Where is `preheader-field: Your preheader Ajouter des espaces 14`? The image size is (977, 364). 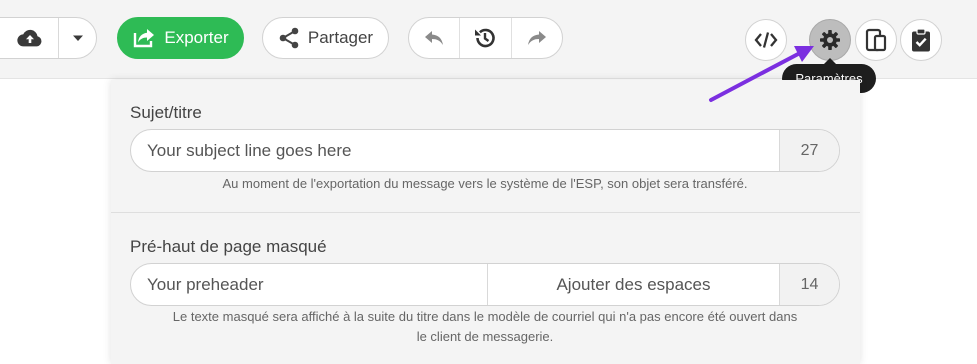
preheader-field: Your preheader Ajouter des espaces 14 is located at coordinates (485, 284).